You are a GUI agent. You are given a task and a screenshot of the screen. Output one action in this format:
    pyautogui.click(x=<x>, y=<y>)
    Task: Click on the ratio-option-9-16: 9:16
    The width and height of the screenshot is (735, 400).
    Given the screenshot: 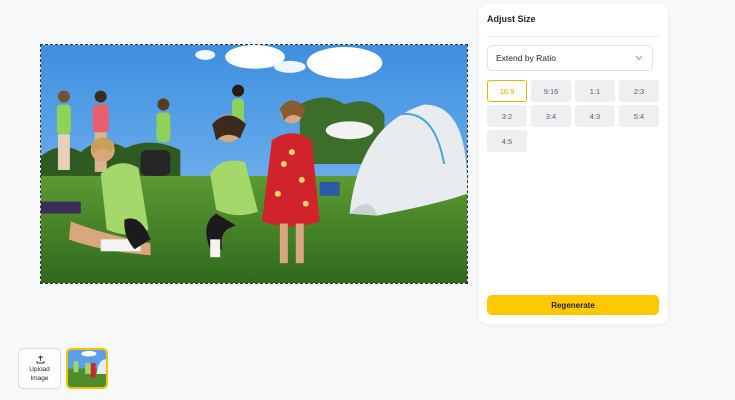 What is the action you would take?
    pyautogui.click(x=551, y=91)
    